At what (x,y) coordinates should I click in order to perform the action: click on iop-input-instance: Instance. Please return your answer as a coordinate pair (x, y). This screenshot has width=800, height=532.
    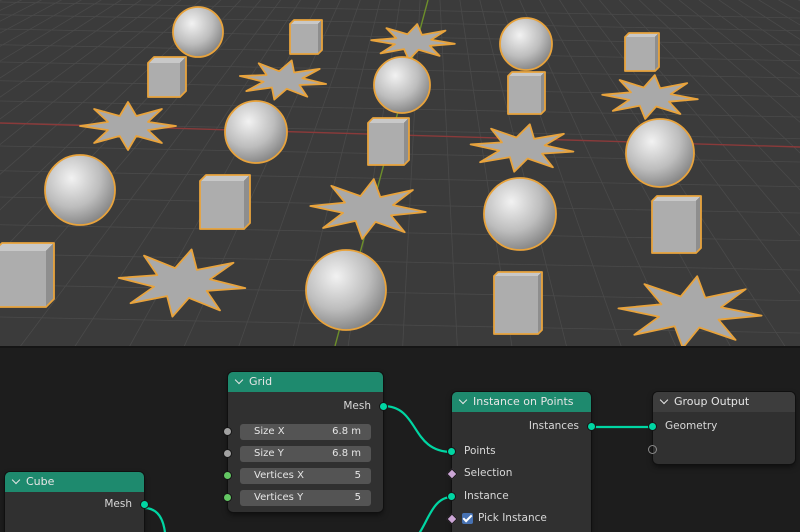
    Looking at the image, I should click on (486, 496).